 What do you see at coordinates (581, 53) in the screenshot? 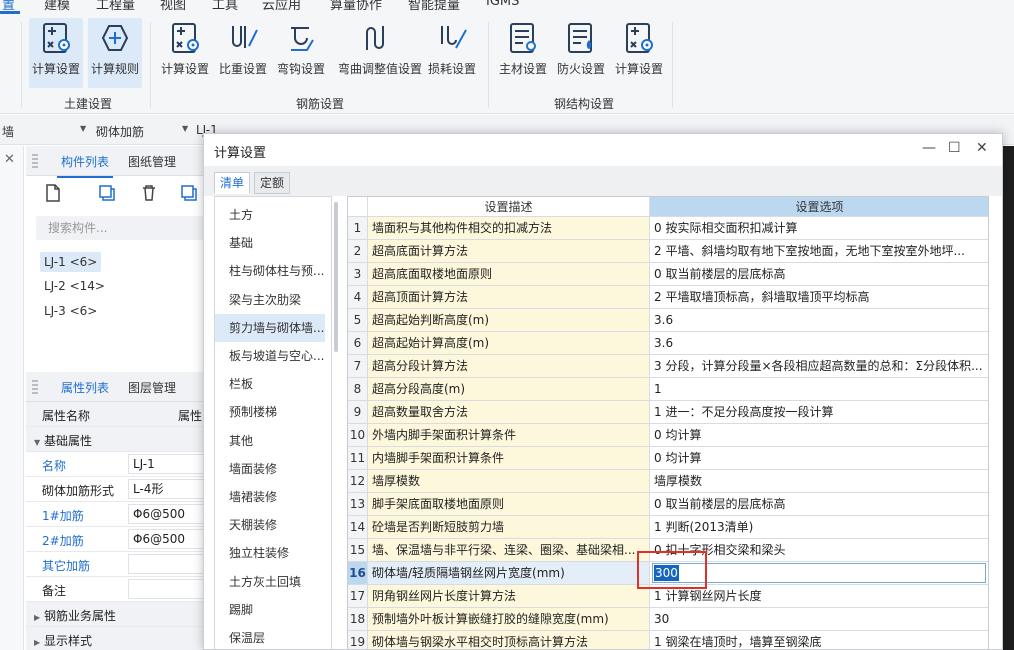
I see `fireproof-button: 防火设置` at bounding box center [581, 53].